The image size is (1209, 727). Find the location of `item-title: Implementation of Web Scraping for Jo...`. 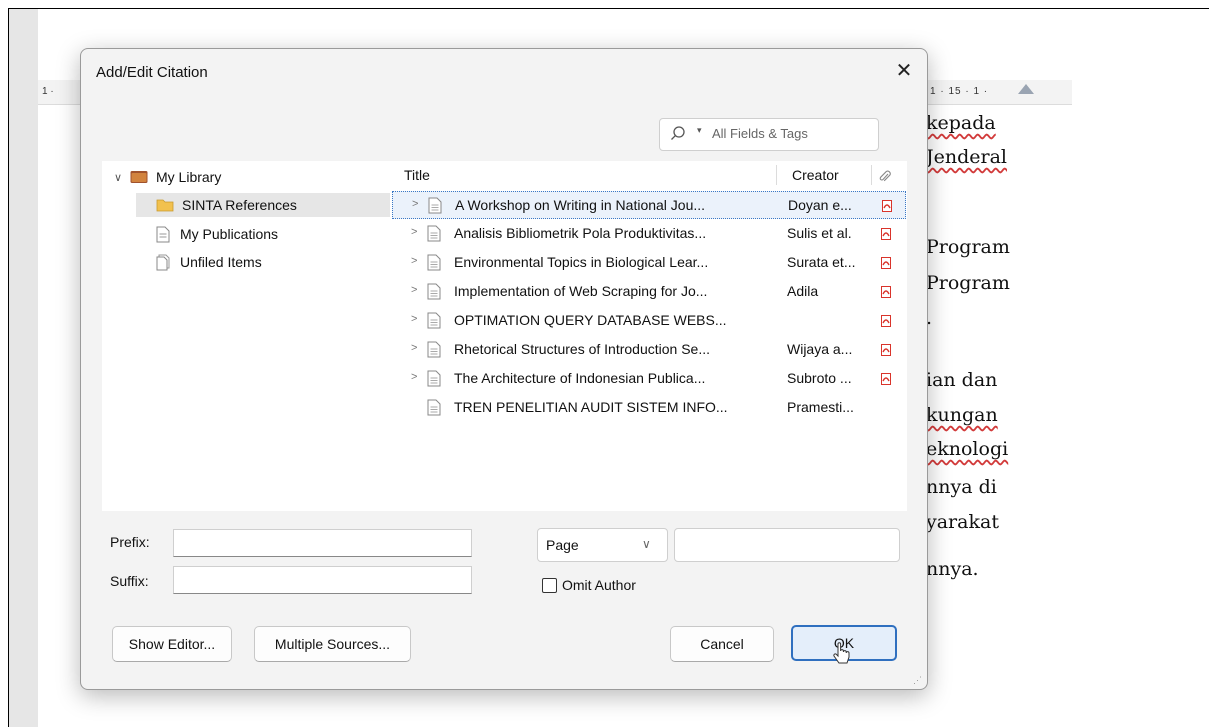

item-title: Implementation of Web Scraping for Jo... is located at coordinates (581, 291).